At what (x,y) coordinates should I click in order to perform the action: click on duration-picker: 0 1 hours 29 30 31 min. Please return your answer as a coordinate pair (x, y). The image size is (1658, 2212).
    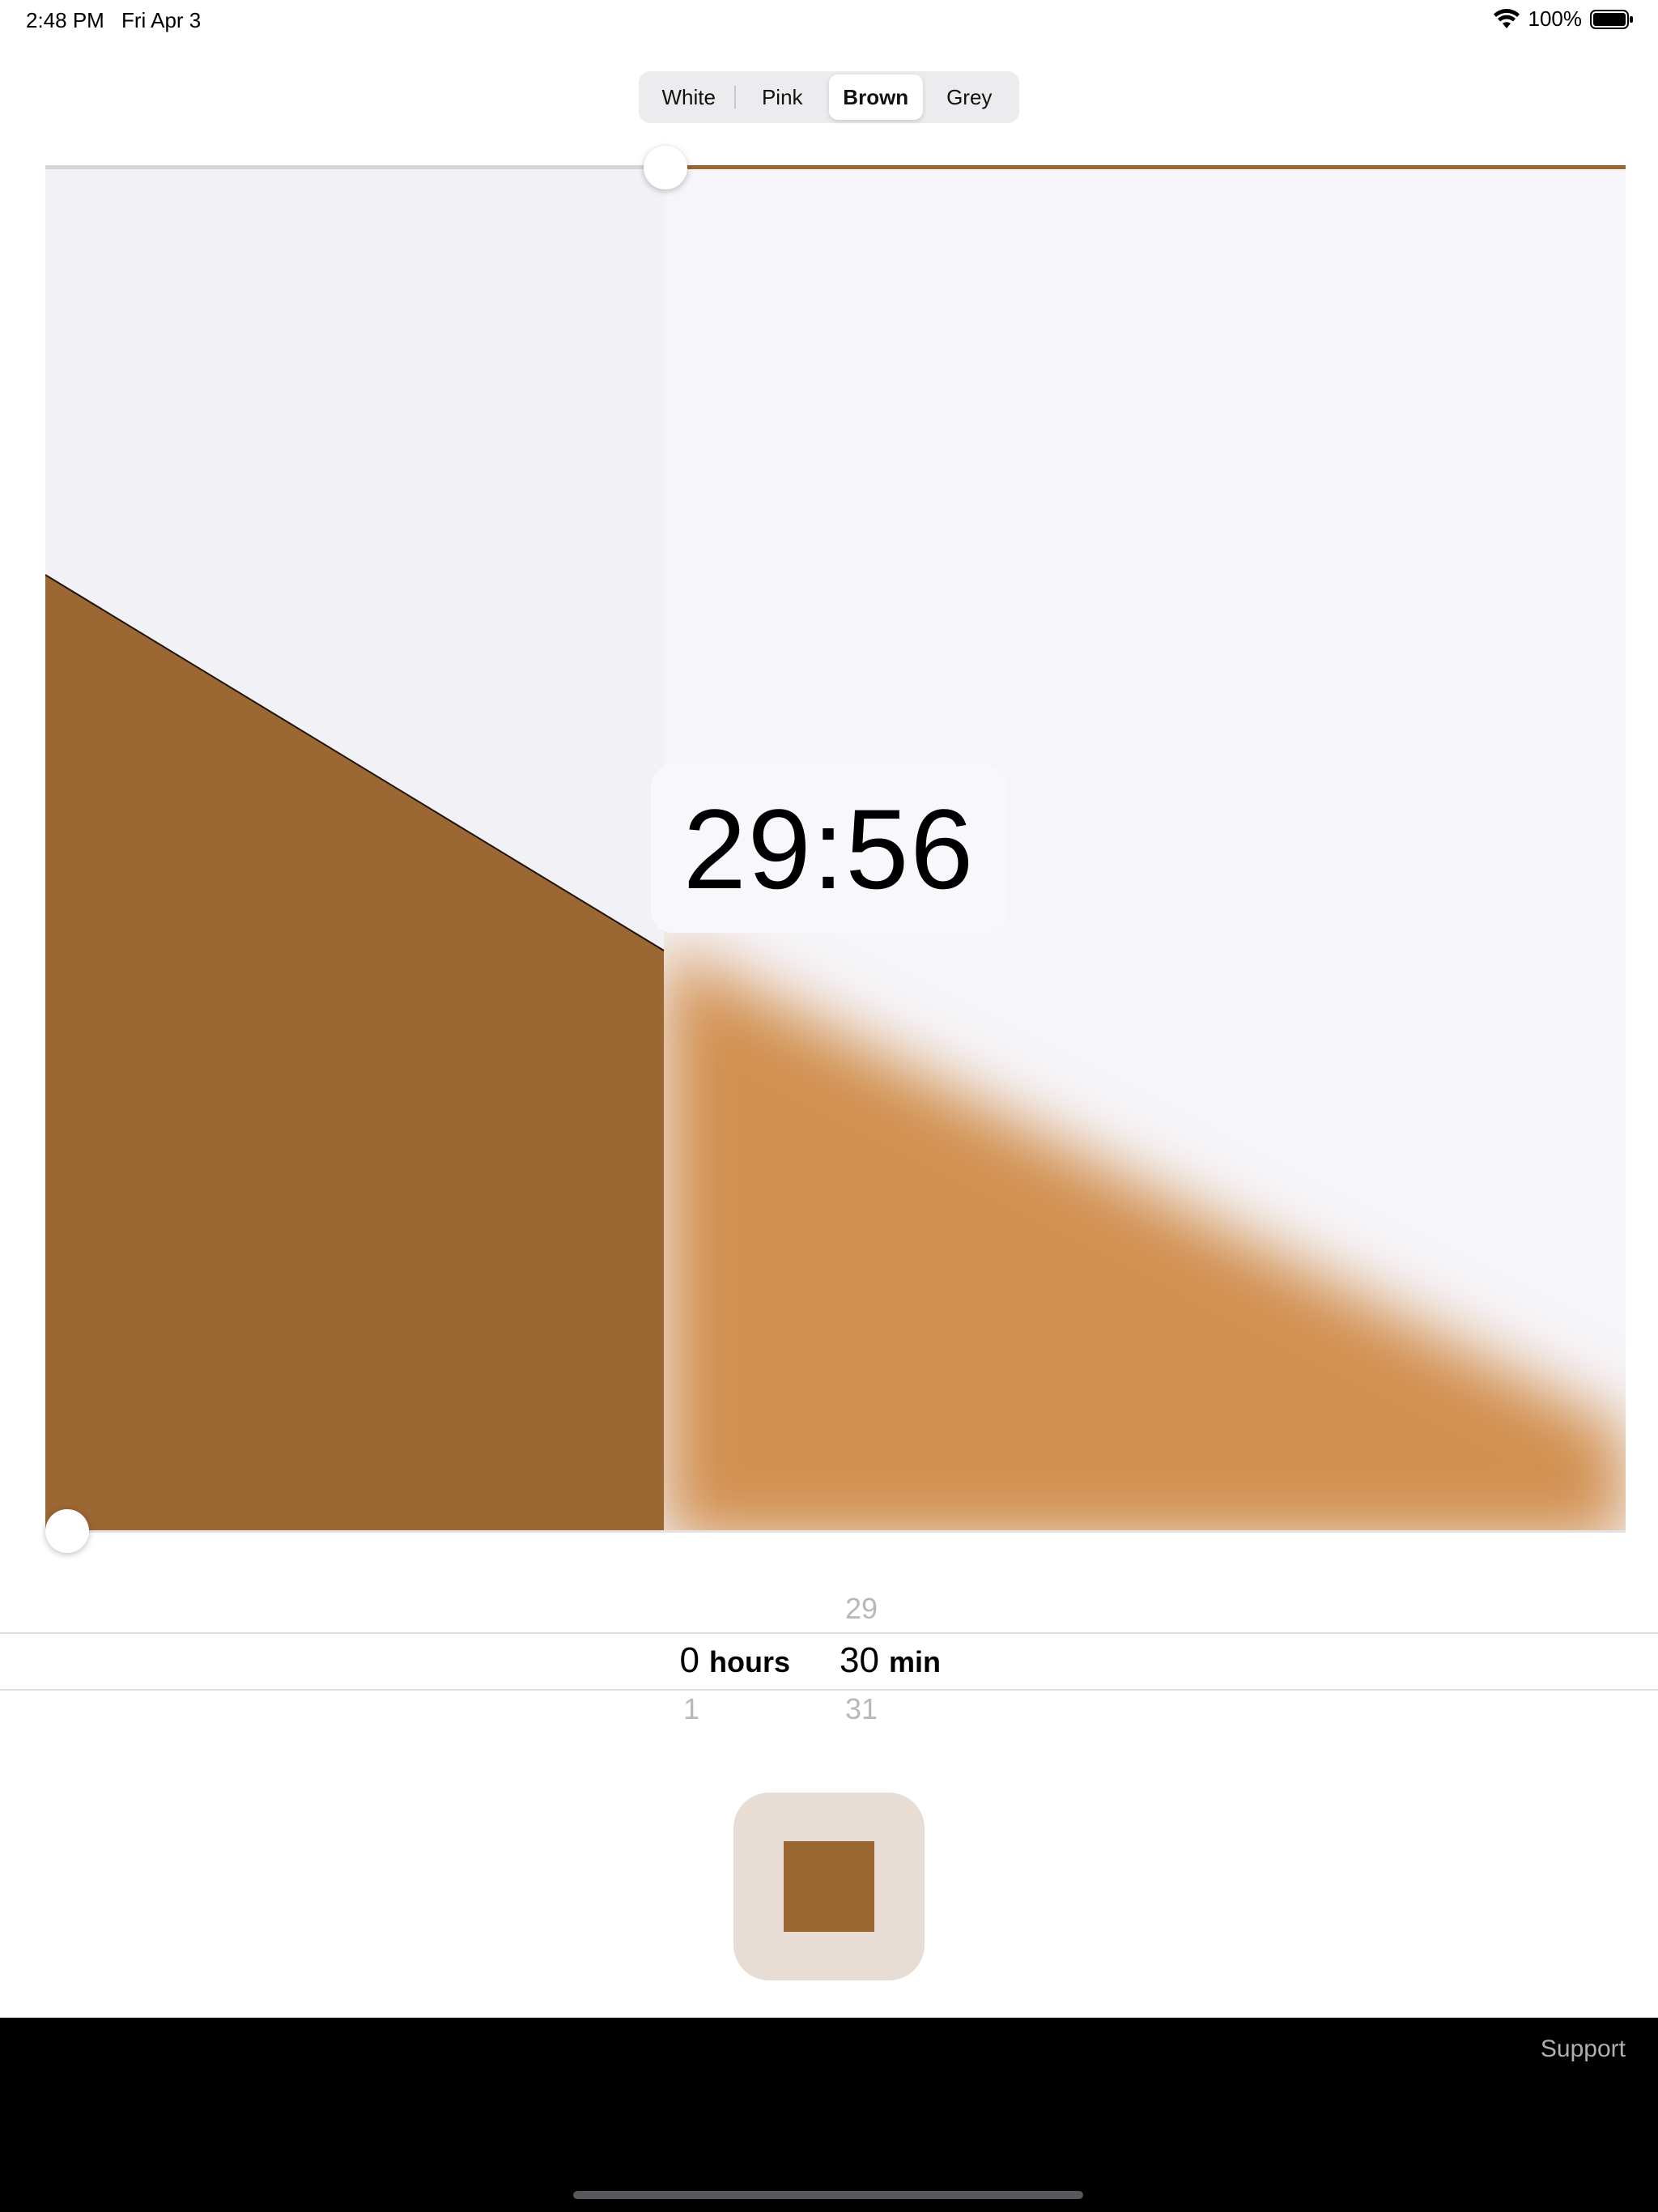
    Looking at the image, I should click on (829, 1664).